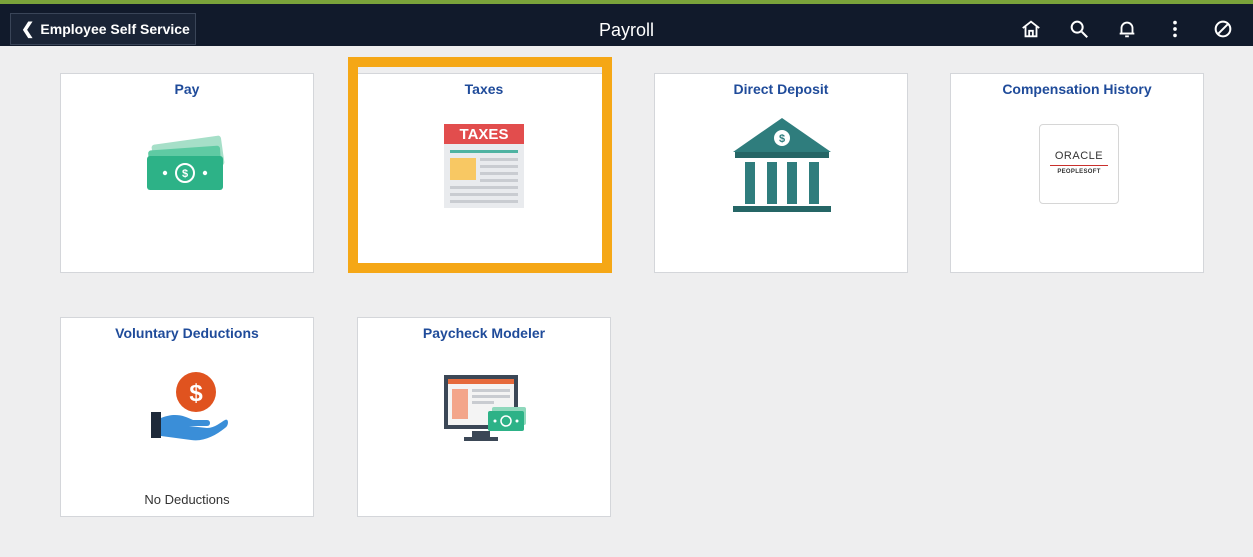 This screenshot has width=1253, height=557. Describe the element at coordinates (781, 89) in the screenshot. I see `tile-title: Direct Deposit` at that location.